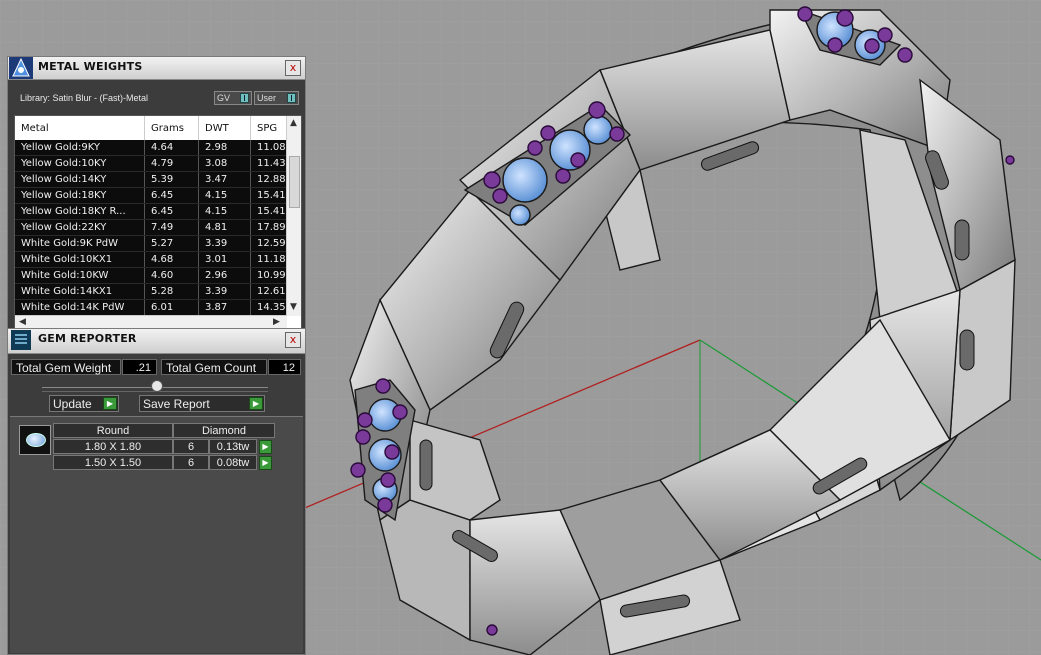 The image size is (1041, 655). Describe the element at coordinates (176, 404) in the screenshot. I see `save-report-label: Save Report` at that location.